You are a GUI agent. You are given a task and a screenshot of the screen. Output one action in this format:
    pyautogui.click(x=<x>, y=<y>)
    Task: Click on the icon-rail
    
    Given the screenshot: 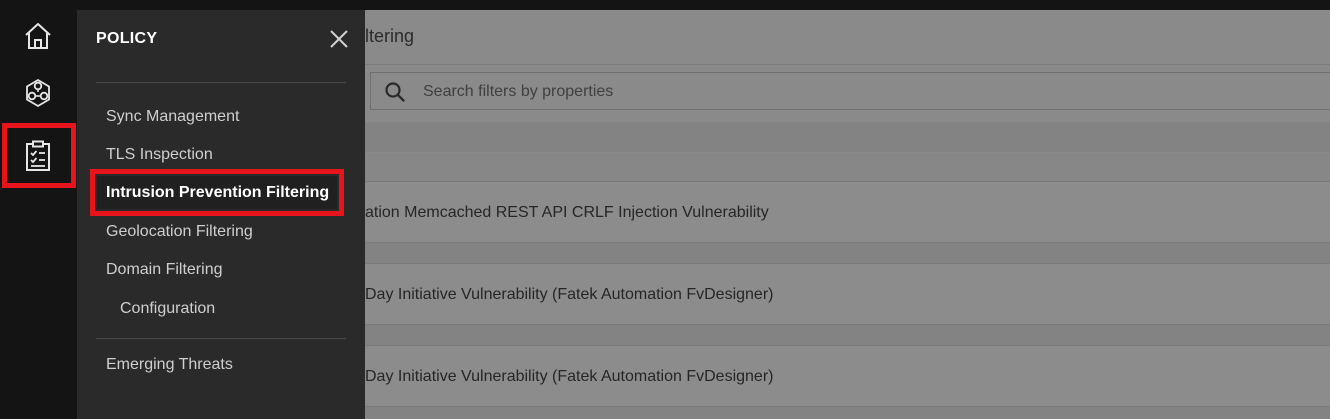 What is the action you would take?
    pyautogui.click(x=38, y=209)
    